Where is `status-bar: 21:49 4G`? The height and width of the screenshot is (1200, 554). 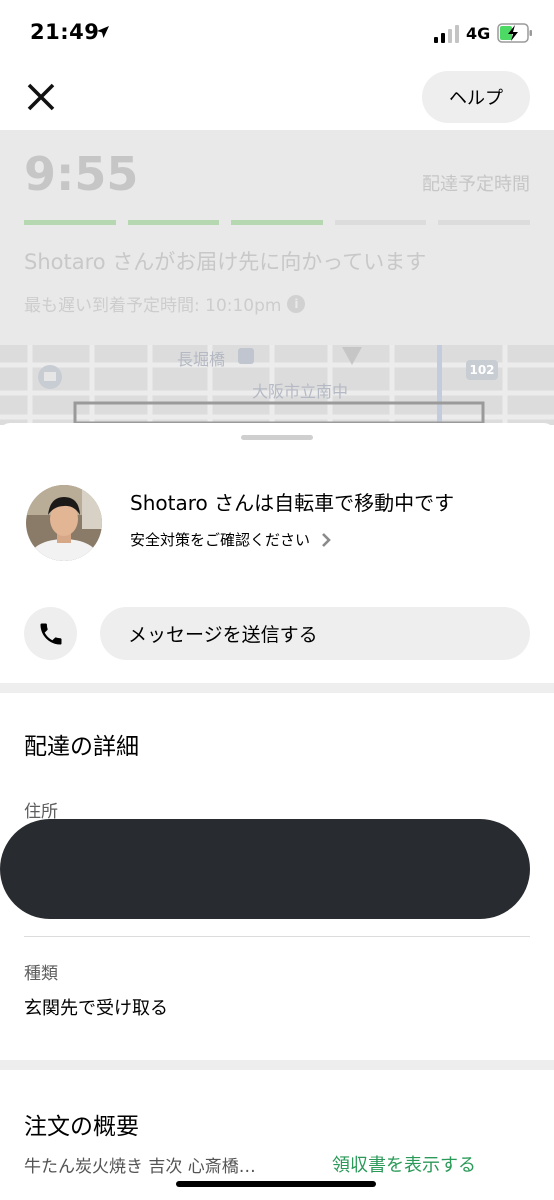 status-bar: 21:49 4G is located at coordinates (277, 33).